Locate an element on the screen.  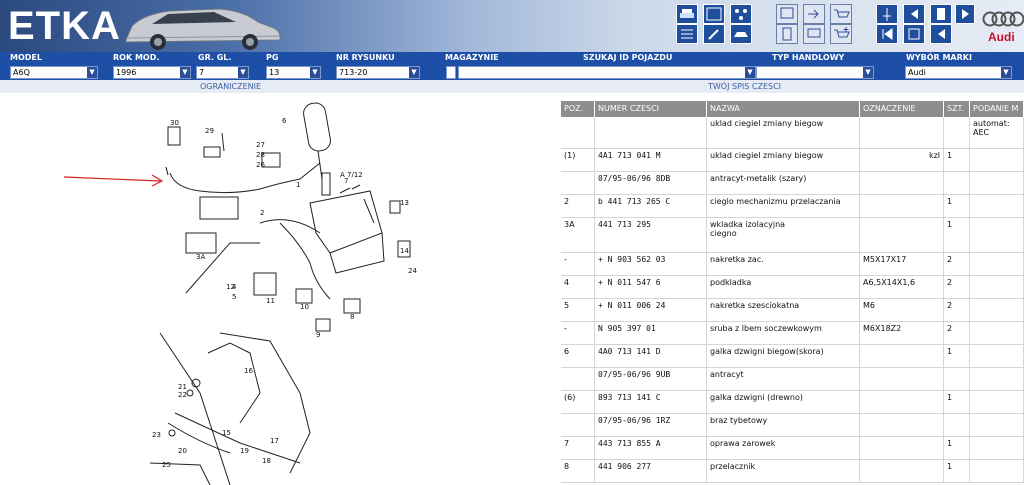
cell-poz is located at coordinates (578, 425).